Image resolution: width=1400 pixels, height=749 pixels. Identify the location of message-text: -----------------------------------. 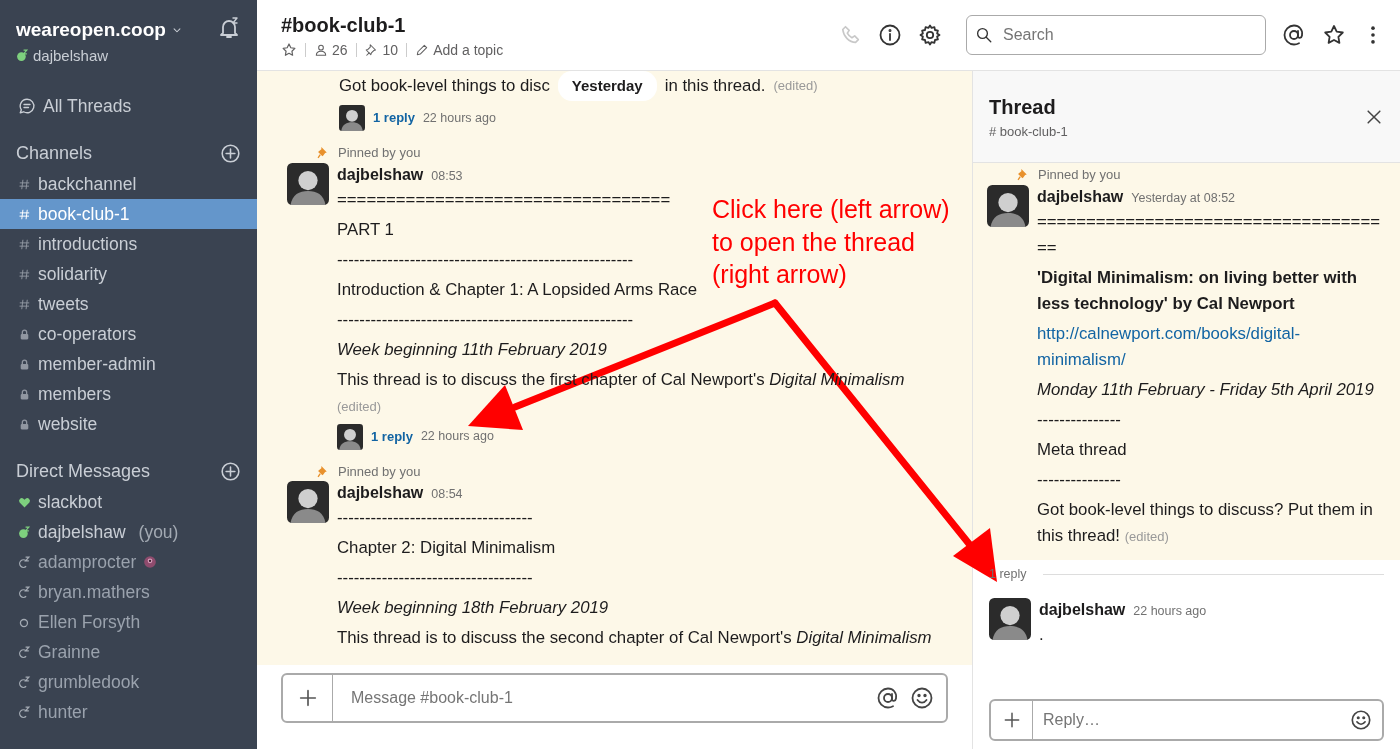
(435, 518).